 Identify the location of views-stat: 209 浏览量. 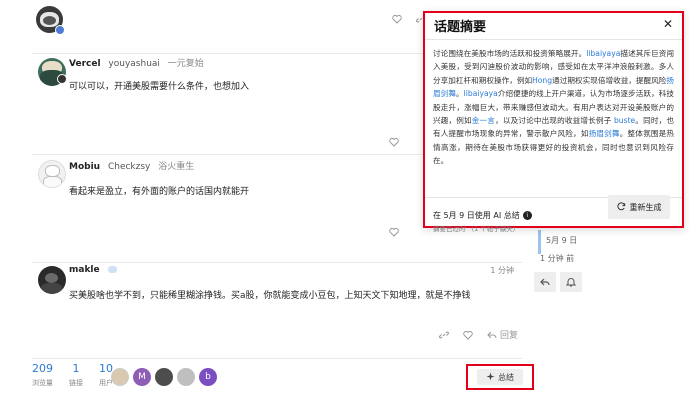
(42, 375).